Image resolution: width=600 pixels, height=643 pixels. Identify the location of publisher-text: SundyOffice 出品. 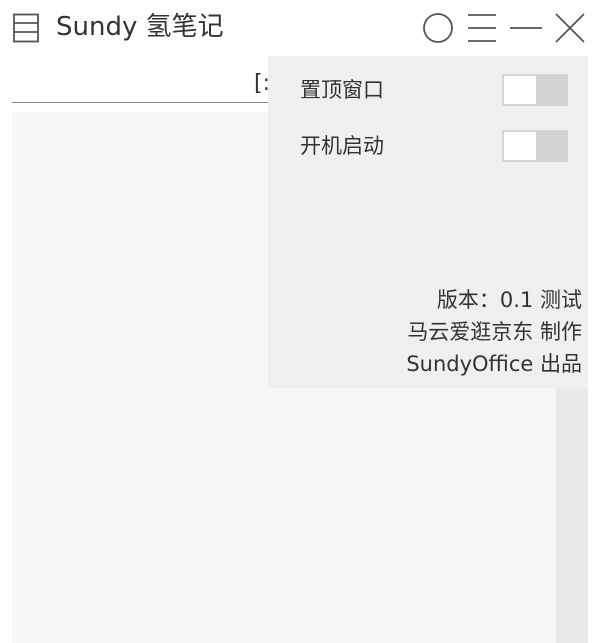
(494, 364).